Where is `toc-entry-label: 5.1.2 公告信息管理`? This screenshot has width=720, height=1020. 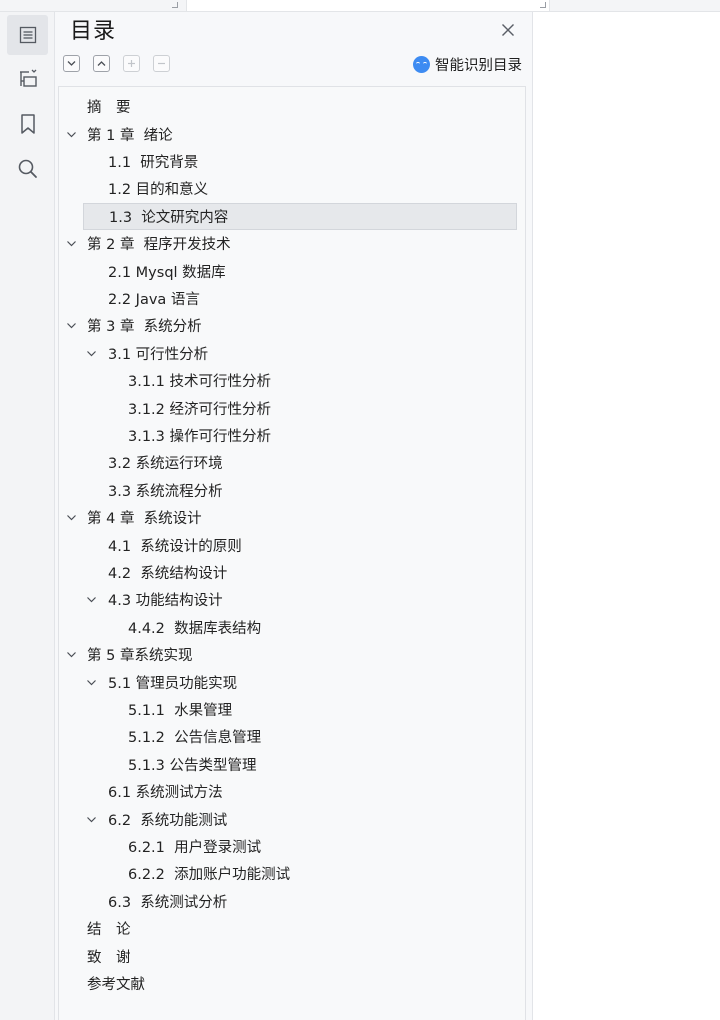 toc-entry-label: 5.1.2 公告信息管理 is located at coordinates (195, 738).